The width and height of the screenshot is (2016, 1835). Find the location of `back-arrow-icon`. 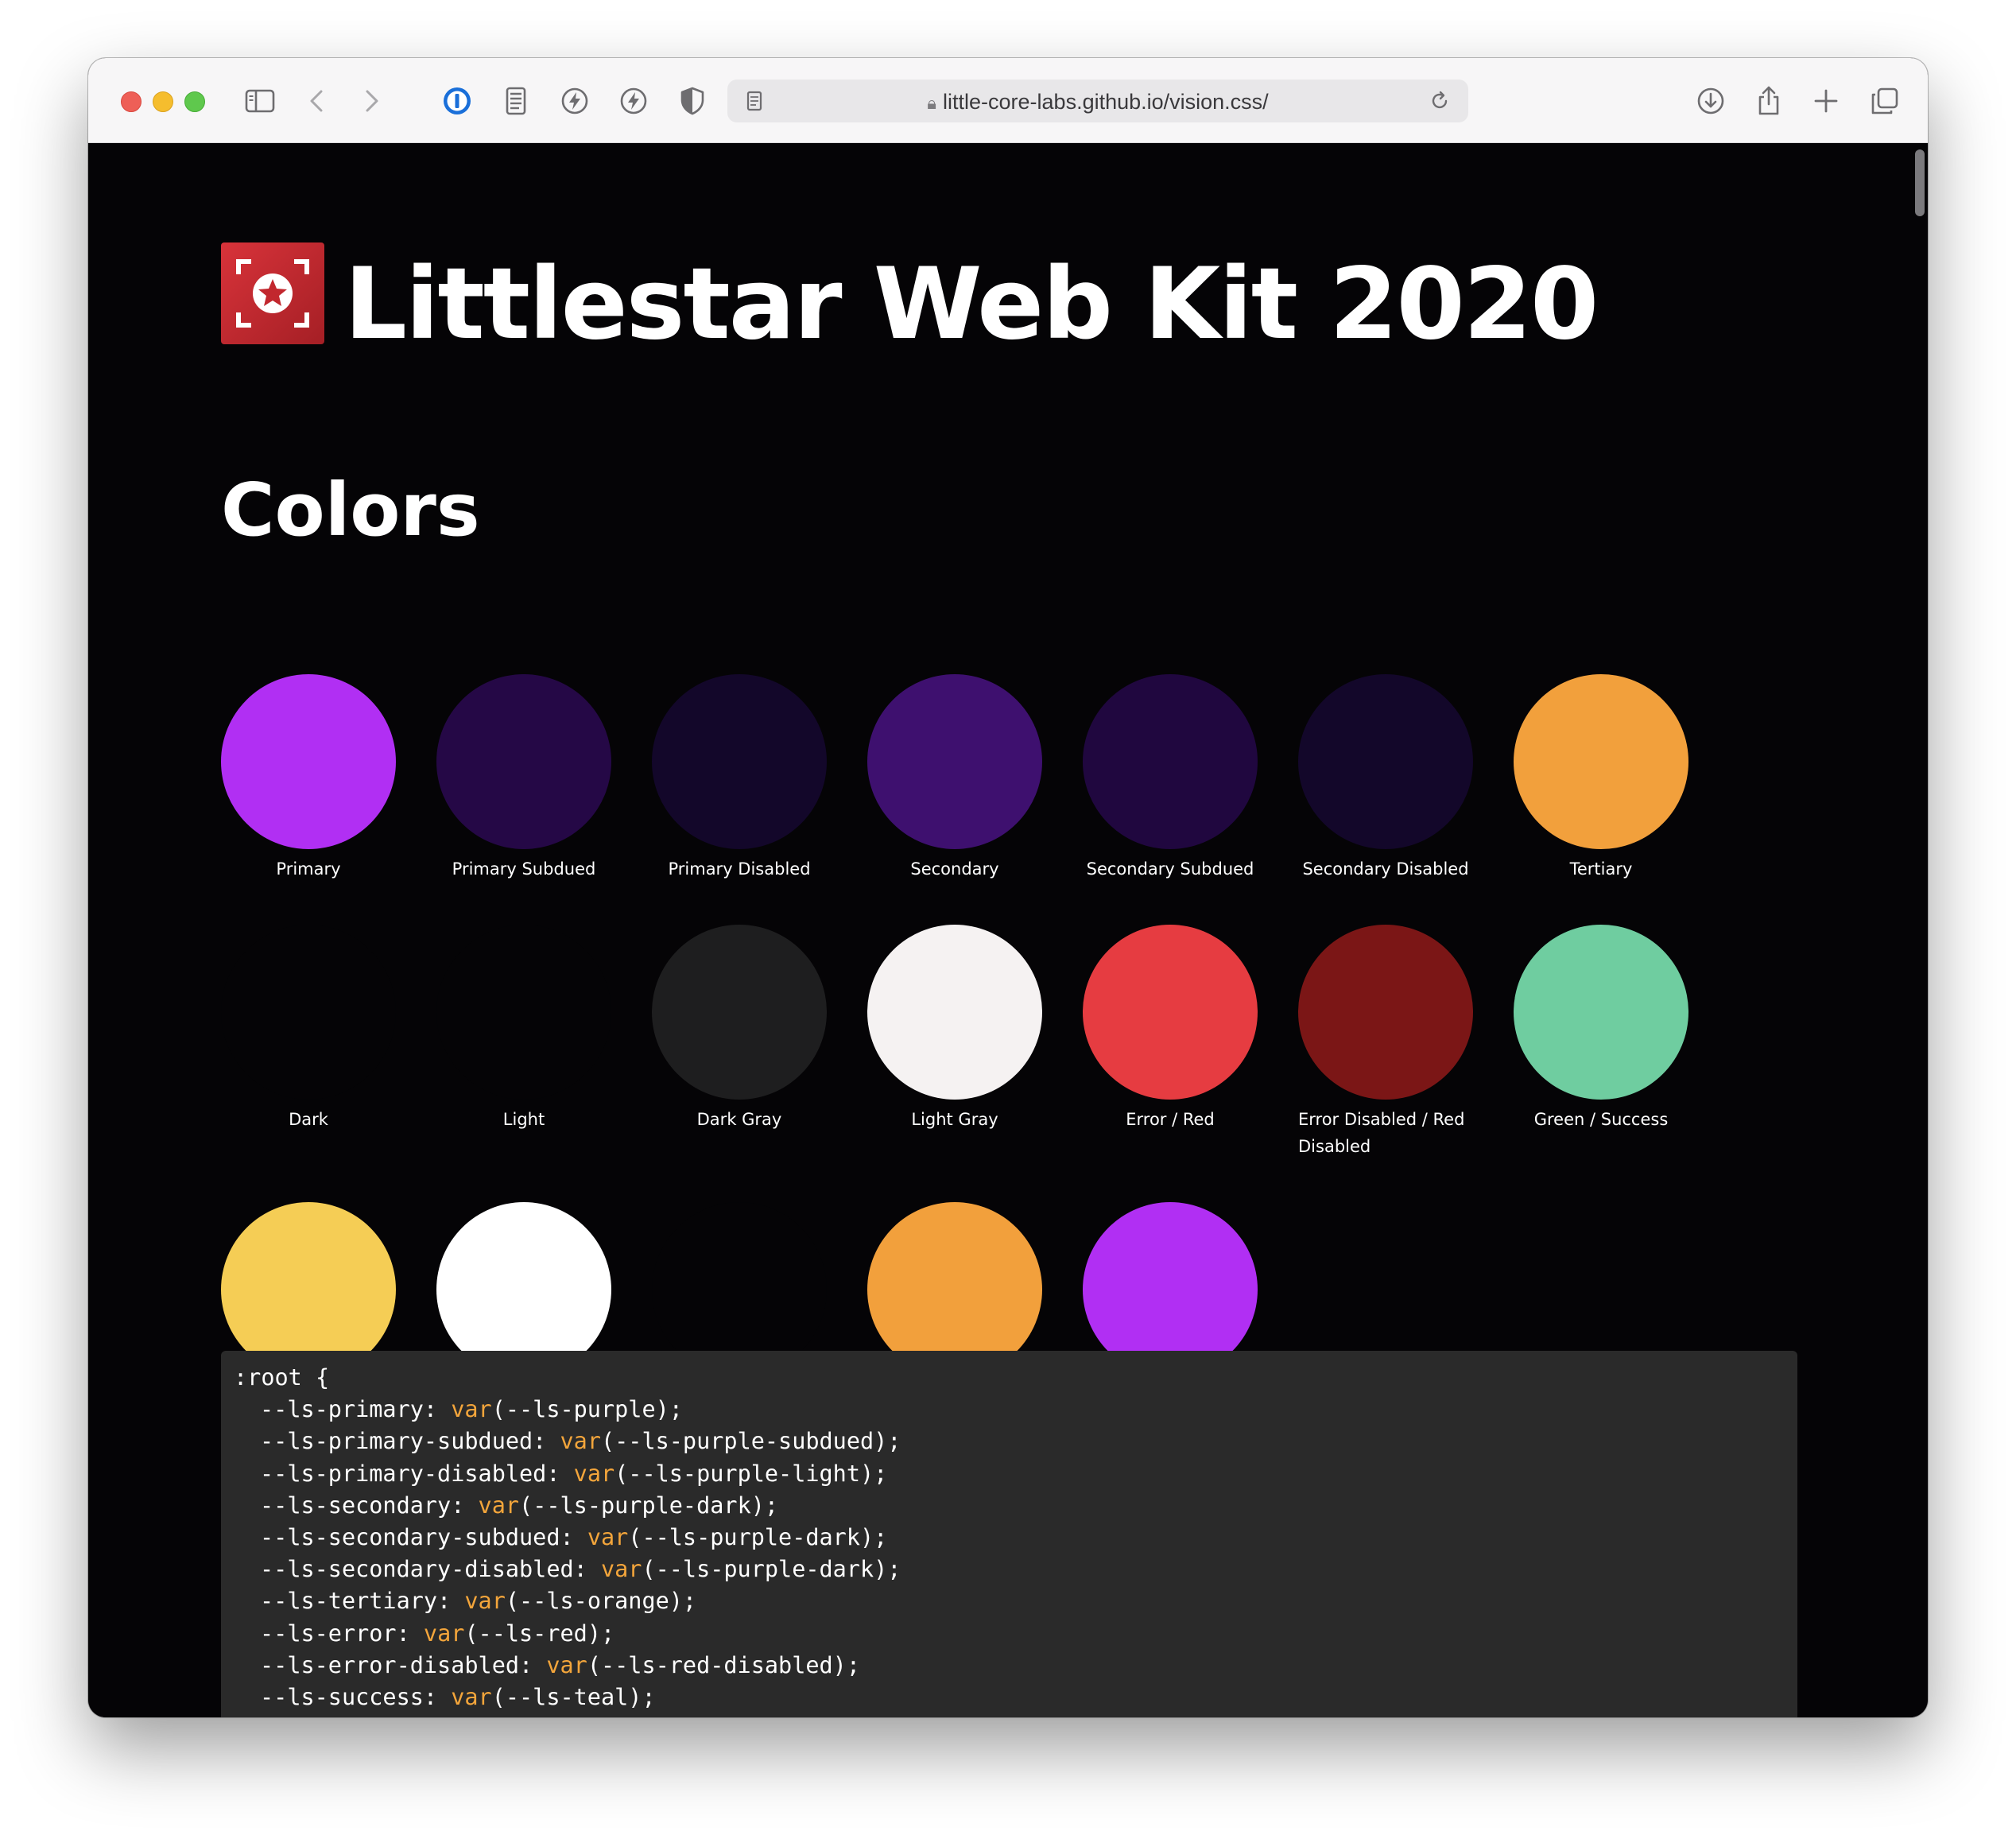

back-arrow-icon is located at coordinates (317, 101).